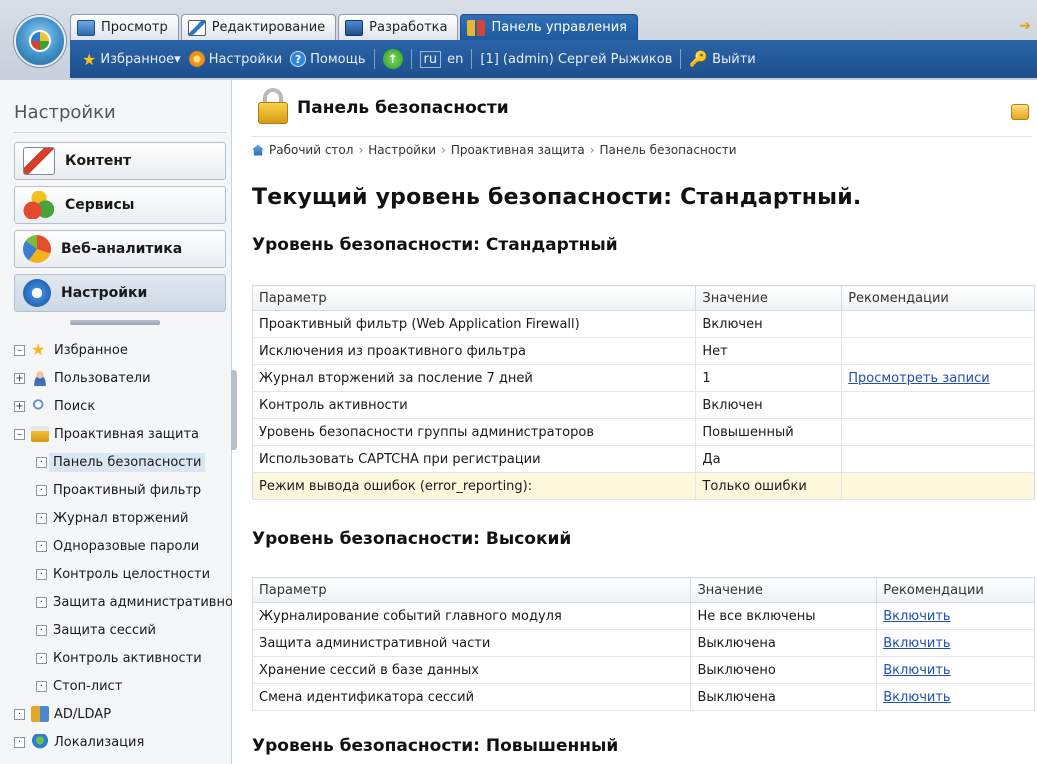  Describe the element at coordinates (768, 378) in the screenshot. I see `value-cell: 1` at that location.